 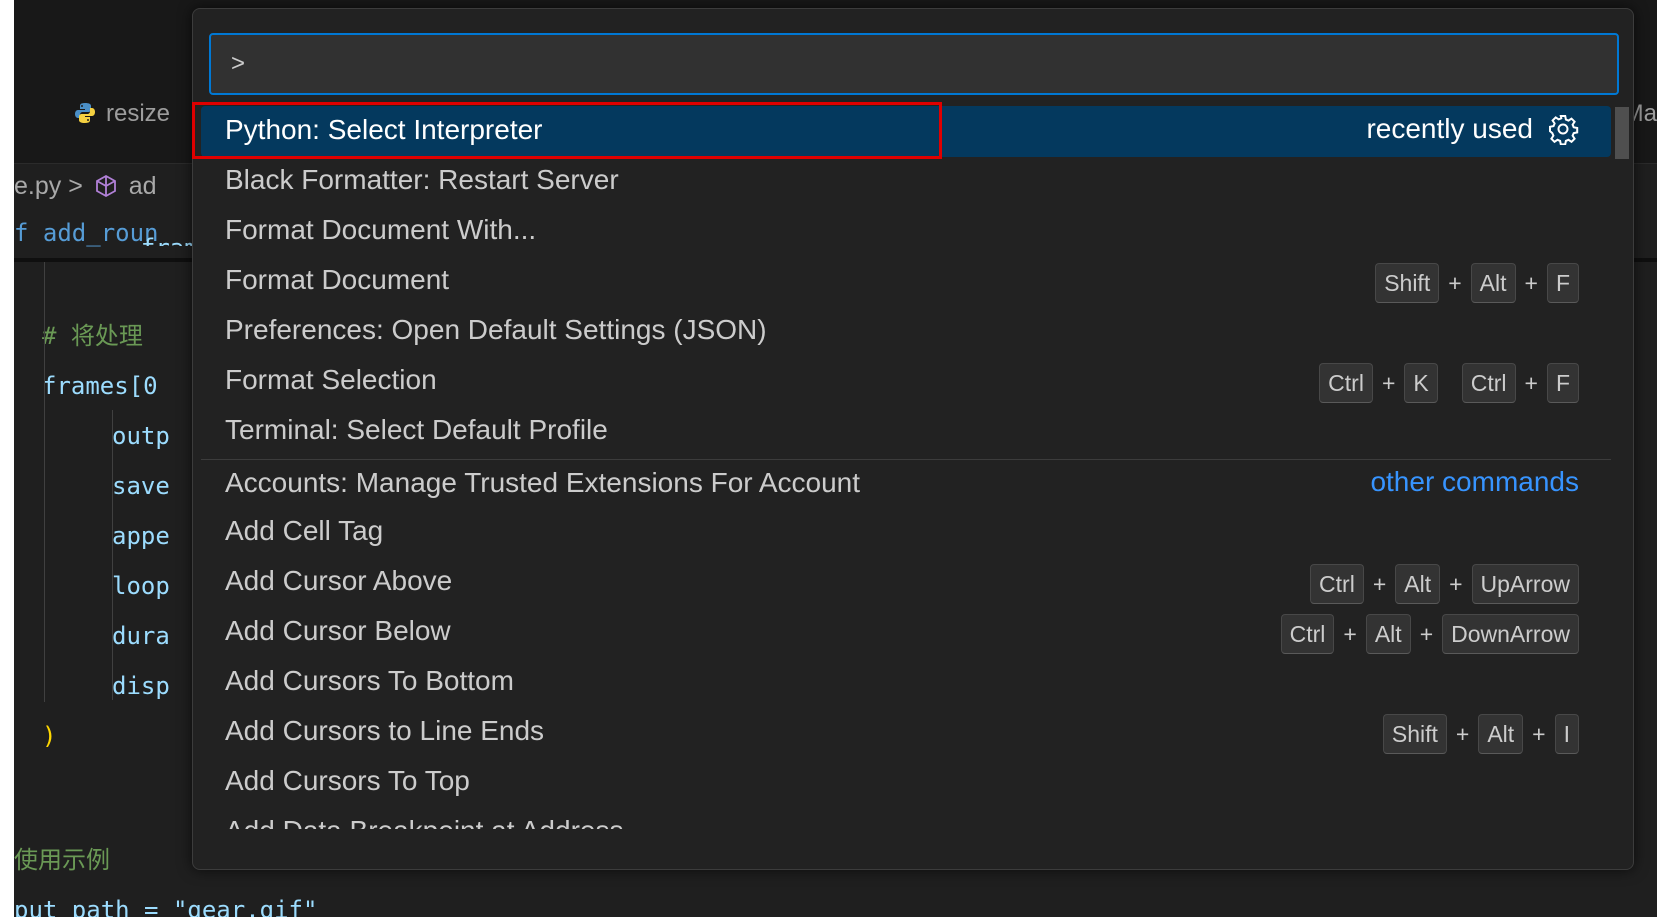 What do you see at coordinates (906, 632) in the screenshot?
I see `command-item: Add Cursor Below Ctrl + Alt + DownArrow` at bounding box center [906, 632].